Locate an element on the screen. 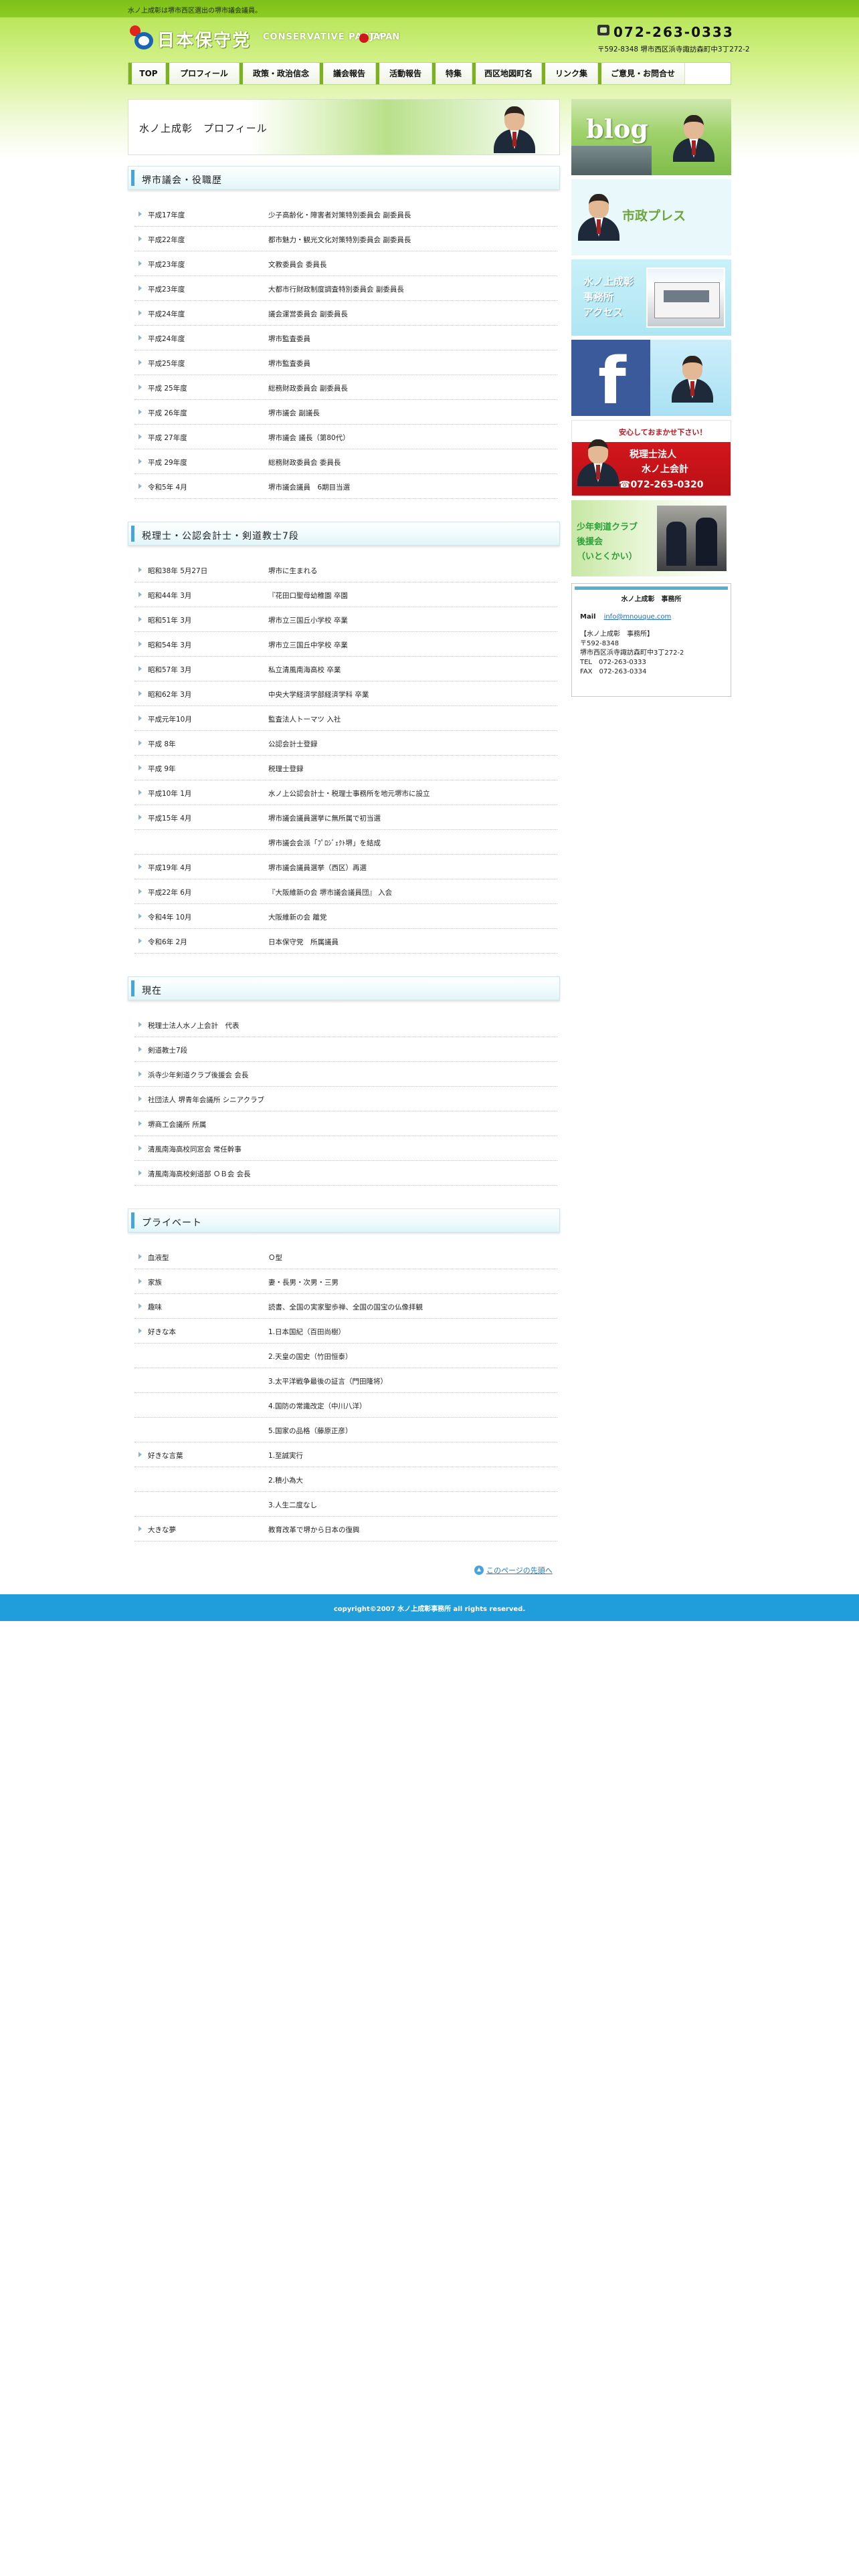  list-item: 平成22年 6月 『大阪維新の会 堺市議会議員団』 入会 is located at coordinates (345, 891).